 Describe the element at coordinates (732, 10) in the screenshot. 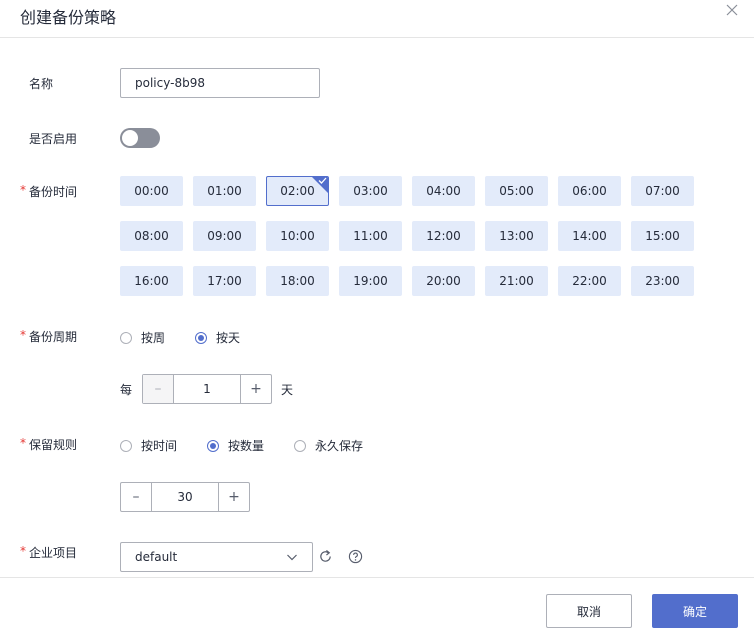

I see `close-icon` at that location.